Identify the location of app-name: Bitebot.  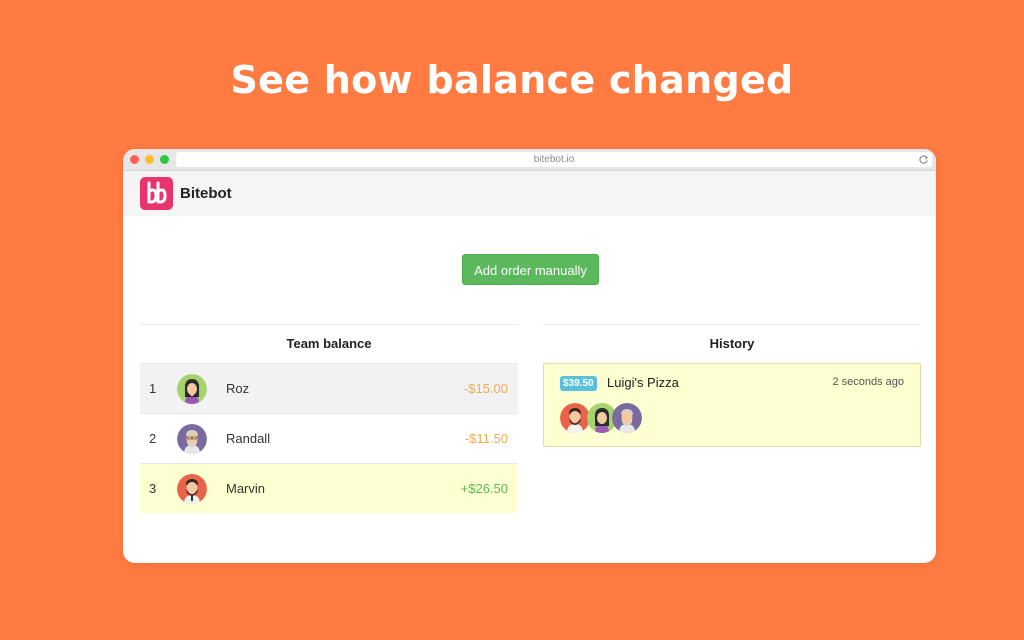
(206, 193).